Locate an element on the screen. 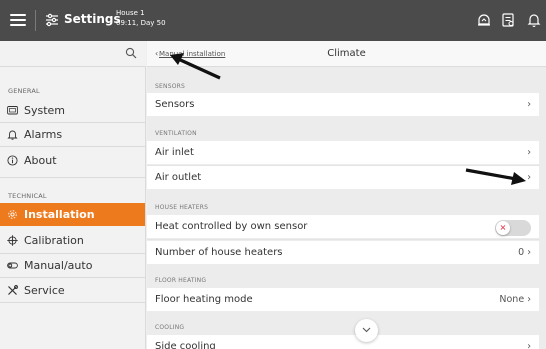  sidebar-item-system: System is located at coordinates (72, 110).